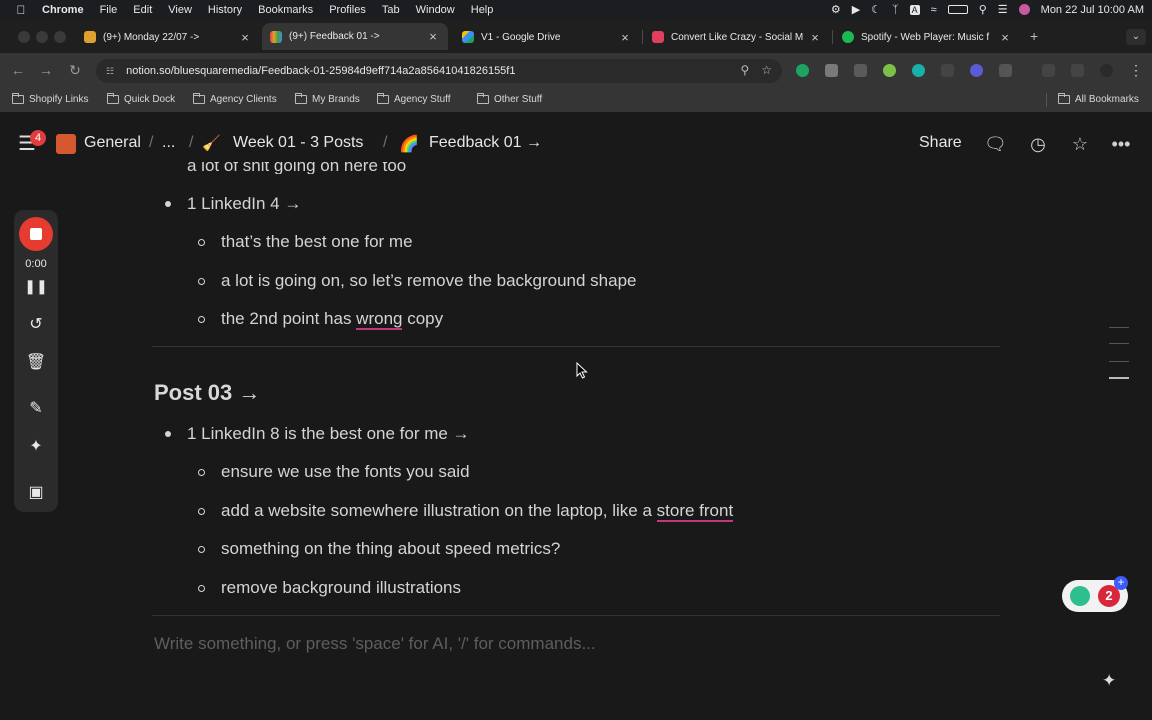 The height and width of the screenshot is (720, 1152). I want to click on menu-profiles: Profiles, so click(347, 10).